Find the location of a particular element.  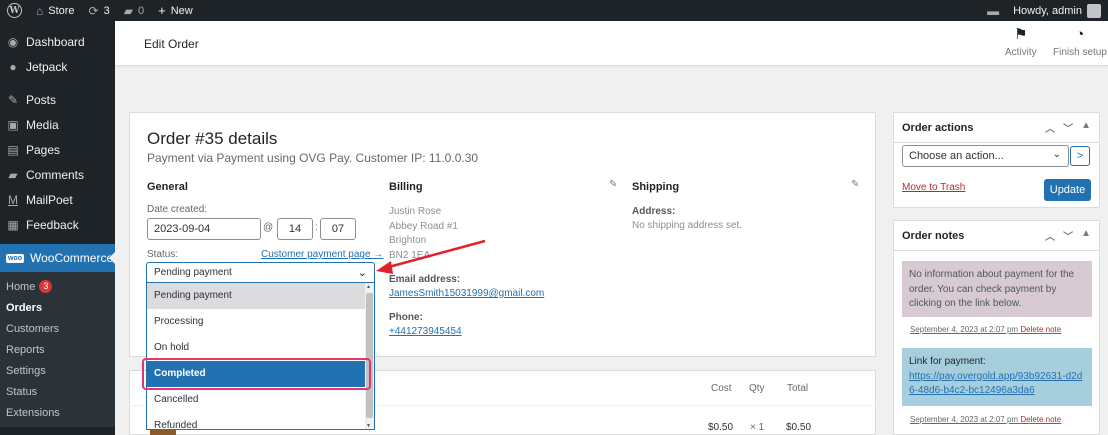

sidebar-item-posts: ✎ Posts is located at coordinates (57, 99).